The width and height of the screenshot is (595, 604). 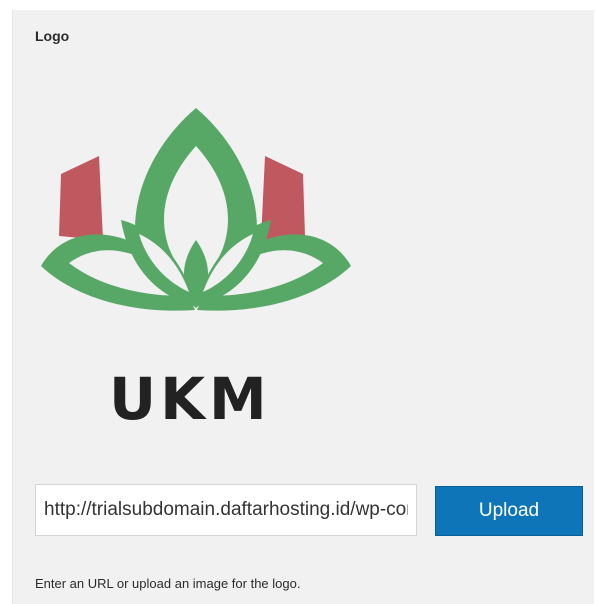 I want to click on logo-wordmark: UKM, so click(x=190, y=399).